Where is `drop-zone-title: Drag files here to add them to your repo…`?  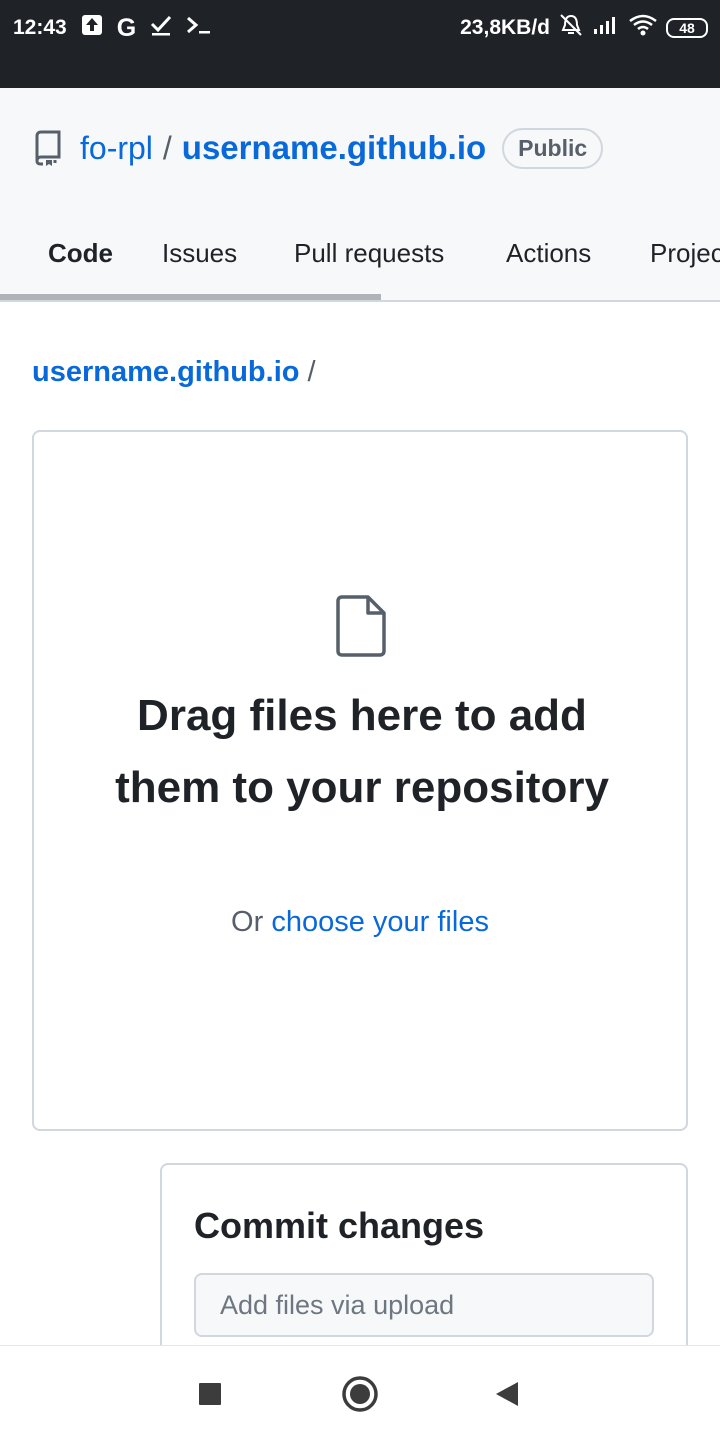
drop-zone-title: Drag files here to add them to your repo… is located at coordinates (362, 751).